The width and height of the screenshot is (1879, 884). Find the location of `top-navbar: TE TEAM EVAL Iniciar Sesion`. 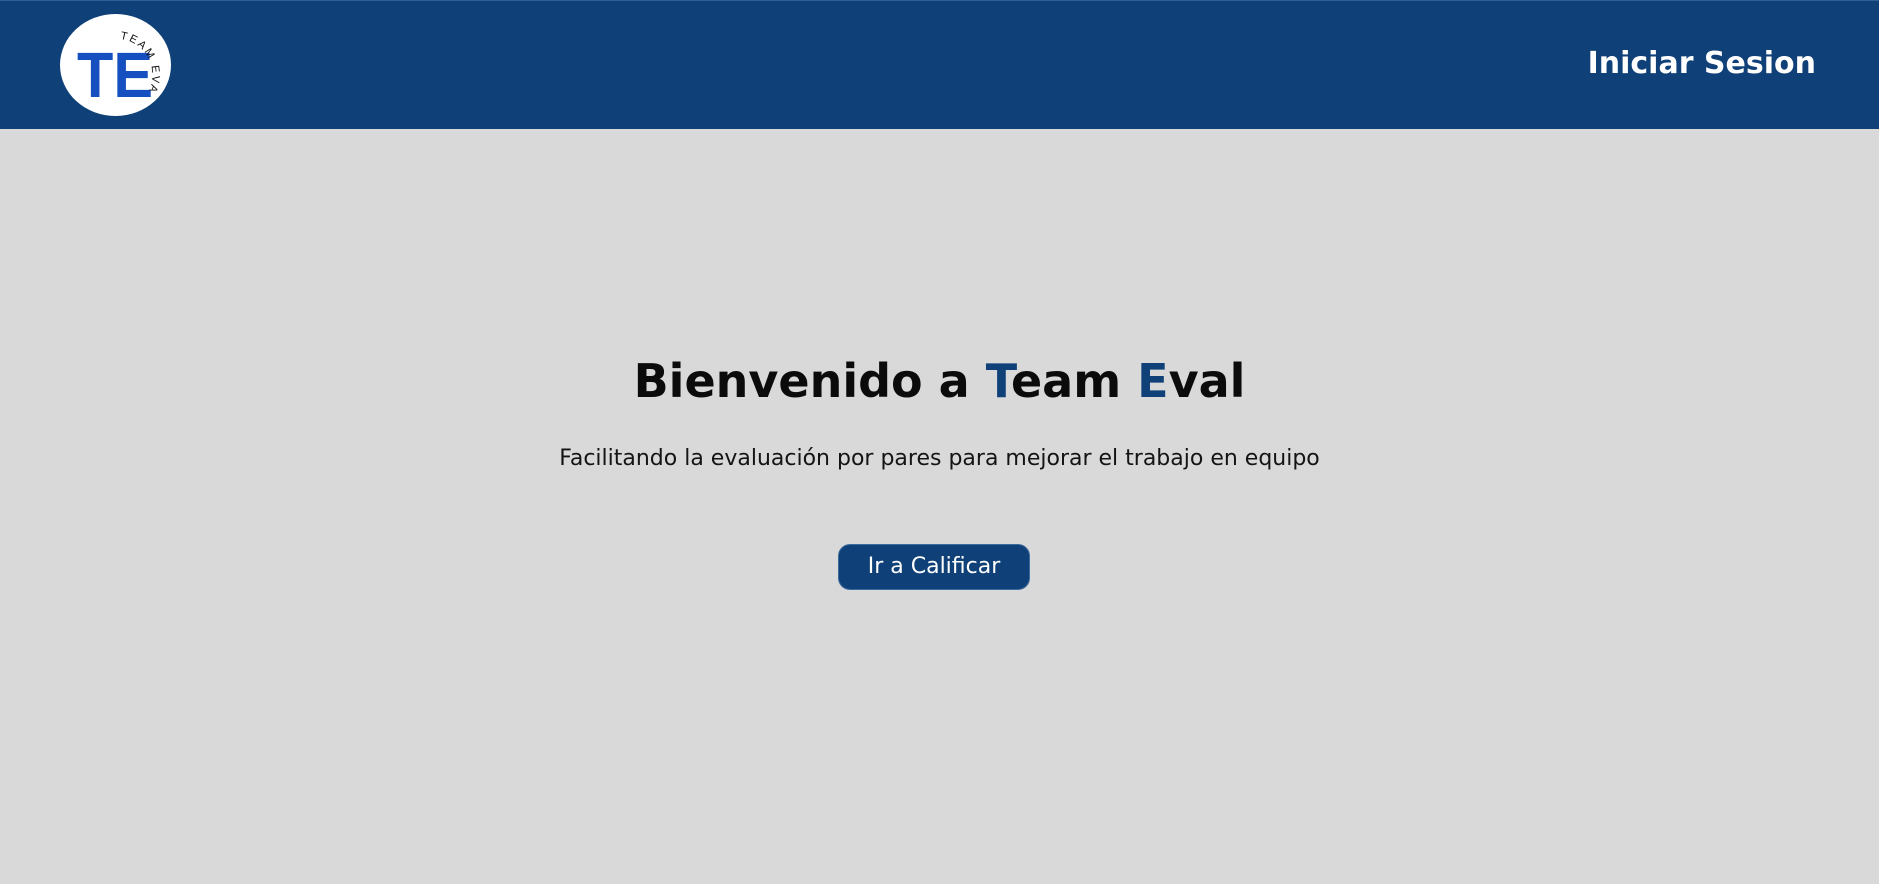

top-navbar: TE TEAM EVAL Iniciar Sesion is located at coordinates (939, 64).